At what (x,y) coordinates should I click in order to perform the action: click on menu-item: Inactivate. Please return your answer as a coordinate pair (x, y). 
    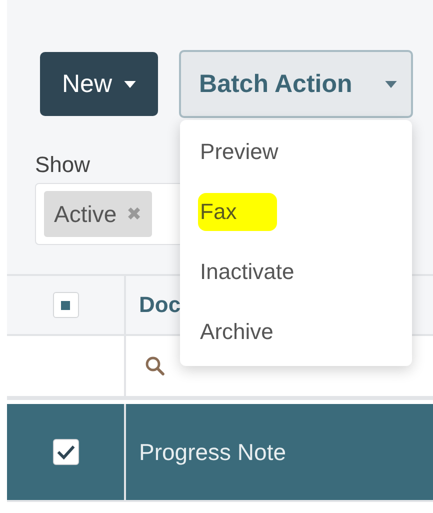
    Looking at the image, I should click on (296, 272).